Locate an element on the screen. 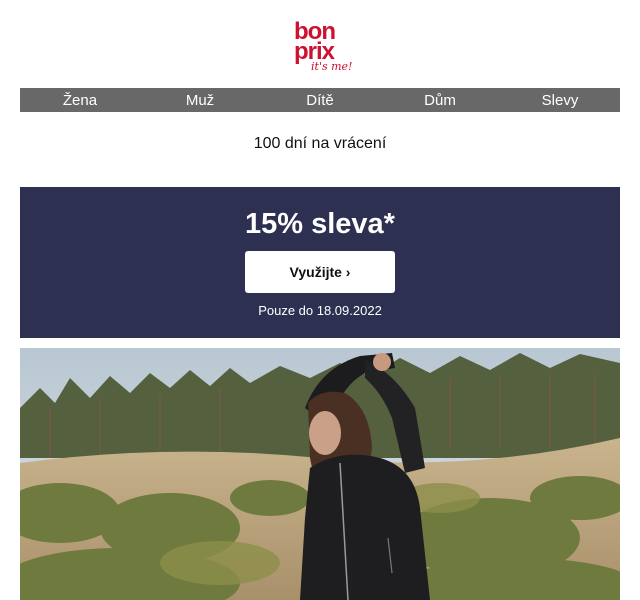 Image resolution: width=640 pixels, height=600 pixels. main-navigation: Žena Muž Dítě Dům Slevy is located at coordinates (320, 100).